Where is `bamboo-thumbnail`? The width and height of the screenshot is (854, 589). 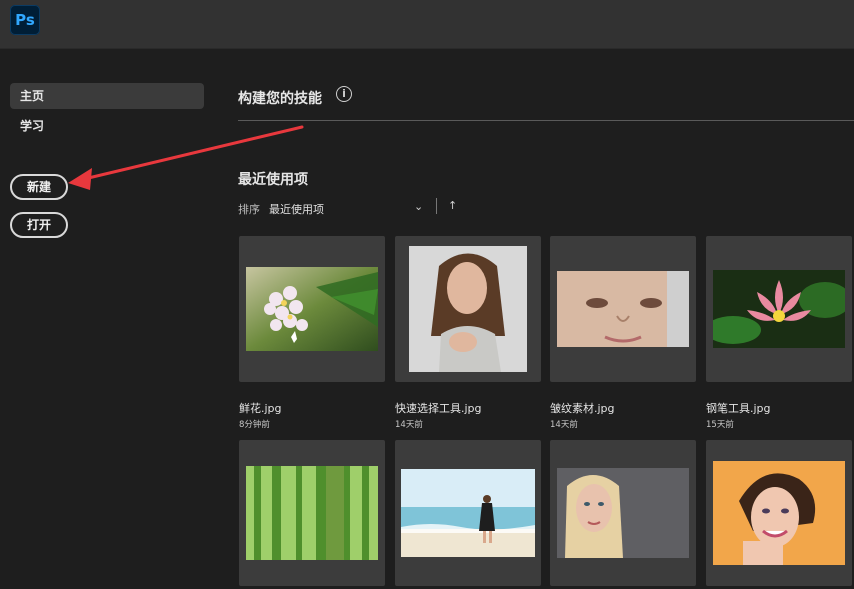 bamboo-thumbnail is located at coordinates (312, 513).